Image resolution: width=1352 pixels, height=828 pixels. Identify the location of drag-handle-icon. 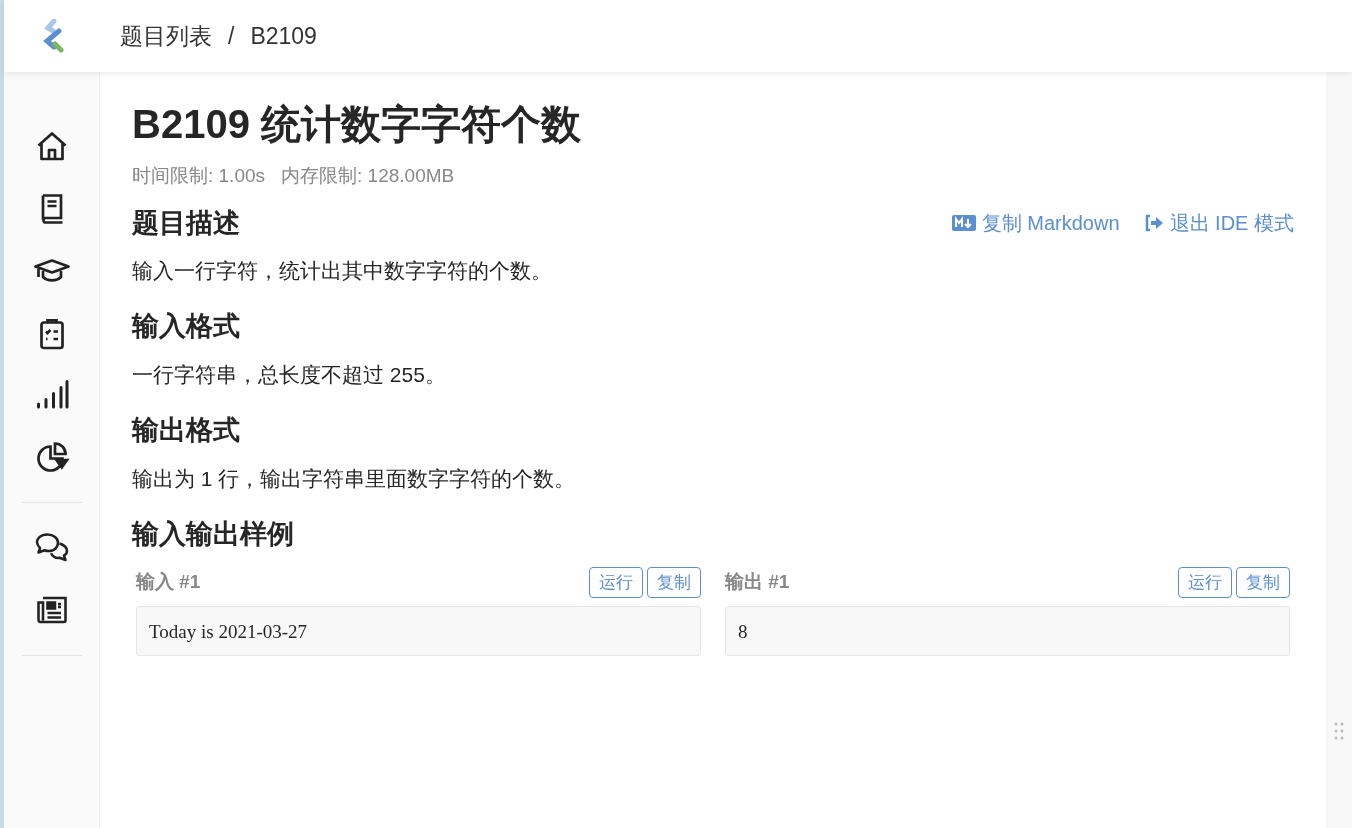
(1339, 731).